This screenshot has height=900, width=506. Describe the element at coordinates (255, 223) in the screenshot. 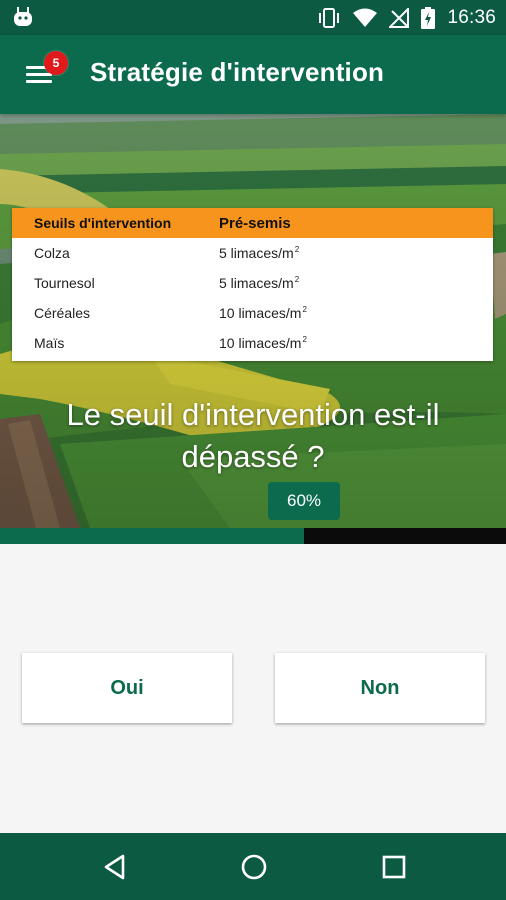

I see `table-header-pre-sowing: Pré-semis` at that location.